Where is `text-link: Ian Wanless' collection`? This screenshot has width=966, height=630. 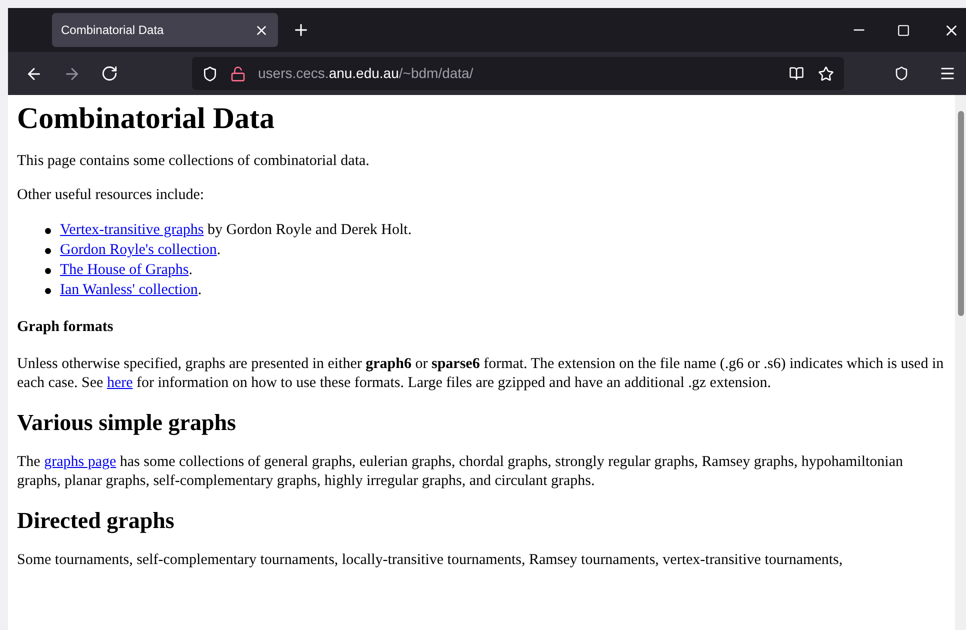 text-link: Ian Wanless' collection is located at coordinates (129, 290).